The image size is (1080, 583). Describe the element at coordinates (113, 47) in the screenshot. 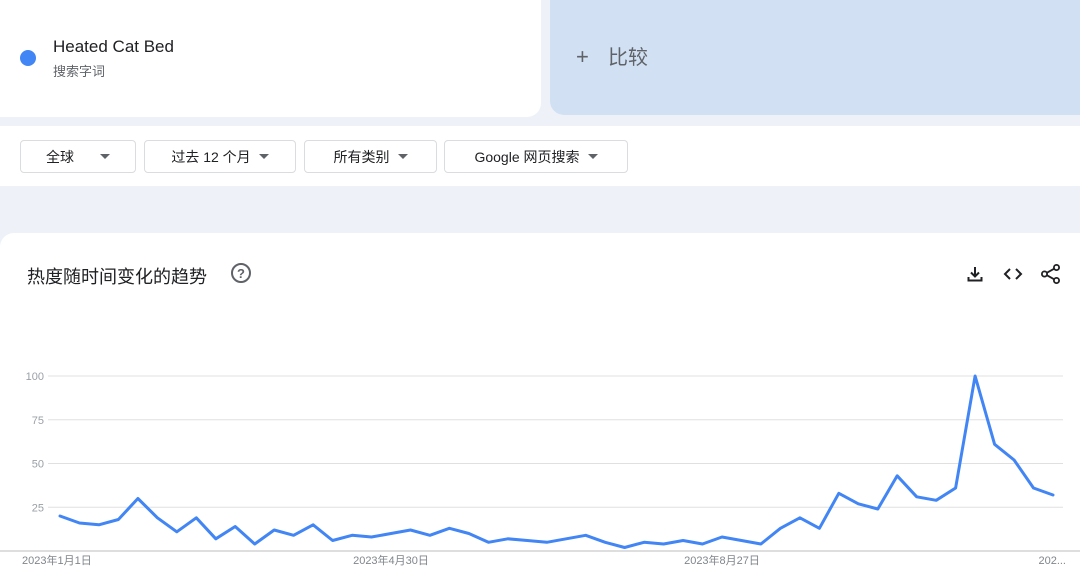

I see `search-term-name: Heated Cat Bed` at that location.